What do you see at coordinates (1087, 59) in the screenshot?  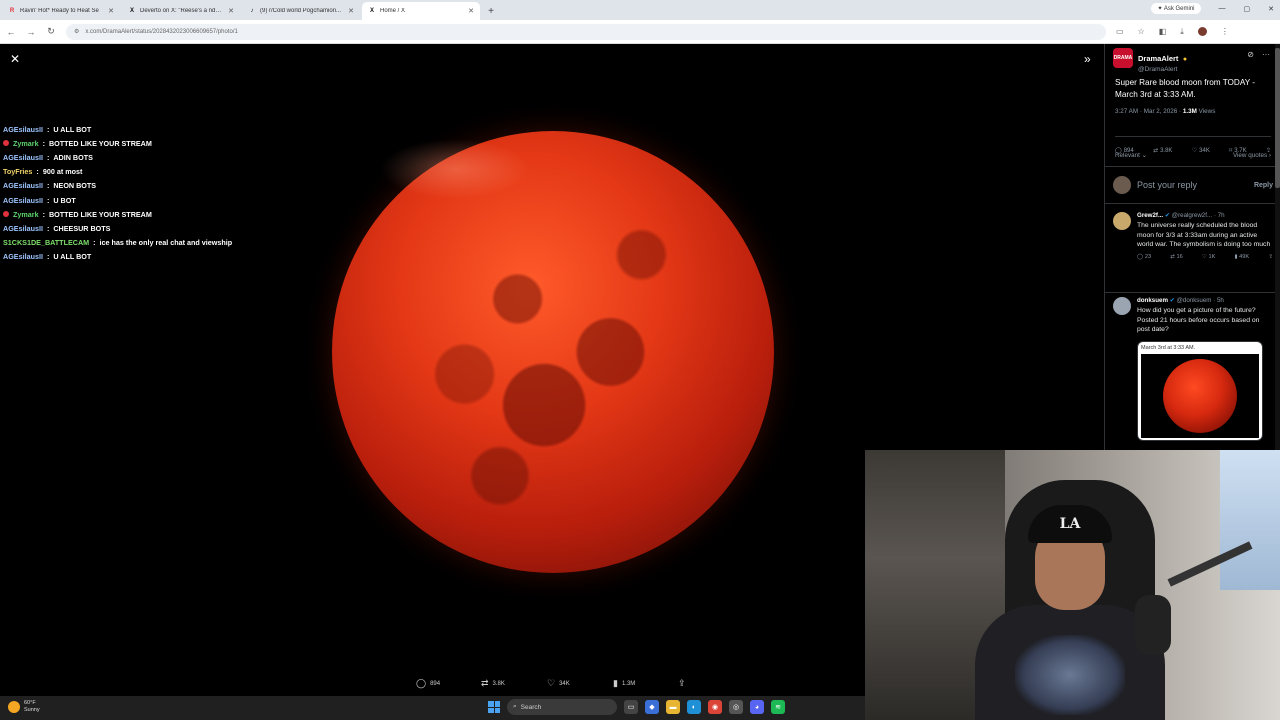 I see `expand-panel-icon: »` at bounding box center [1087, 59].